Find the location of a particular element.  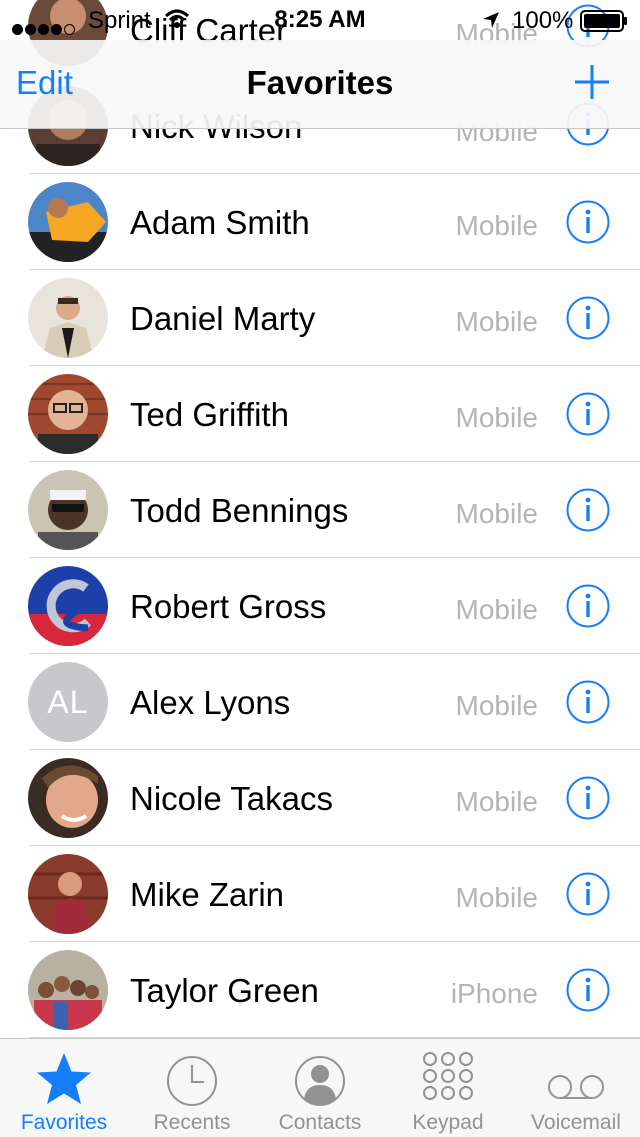

battery-percentage: 100% is located at coordinates (543, 20).